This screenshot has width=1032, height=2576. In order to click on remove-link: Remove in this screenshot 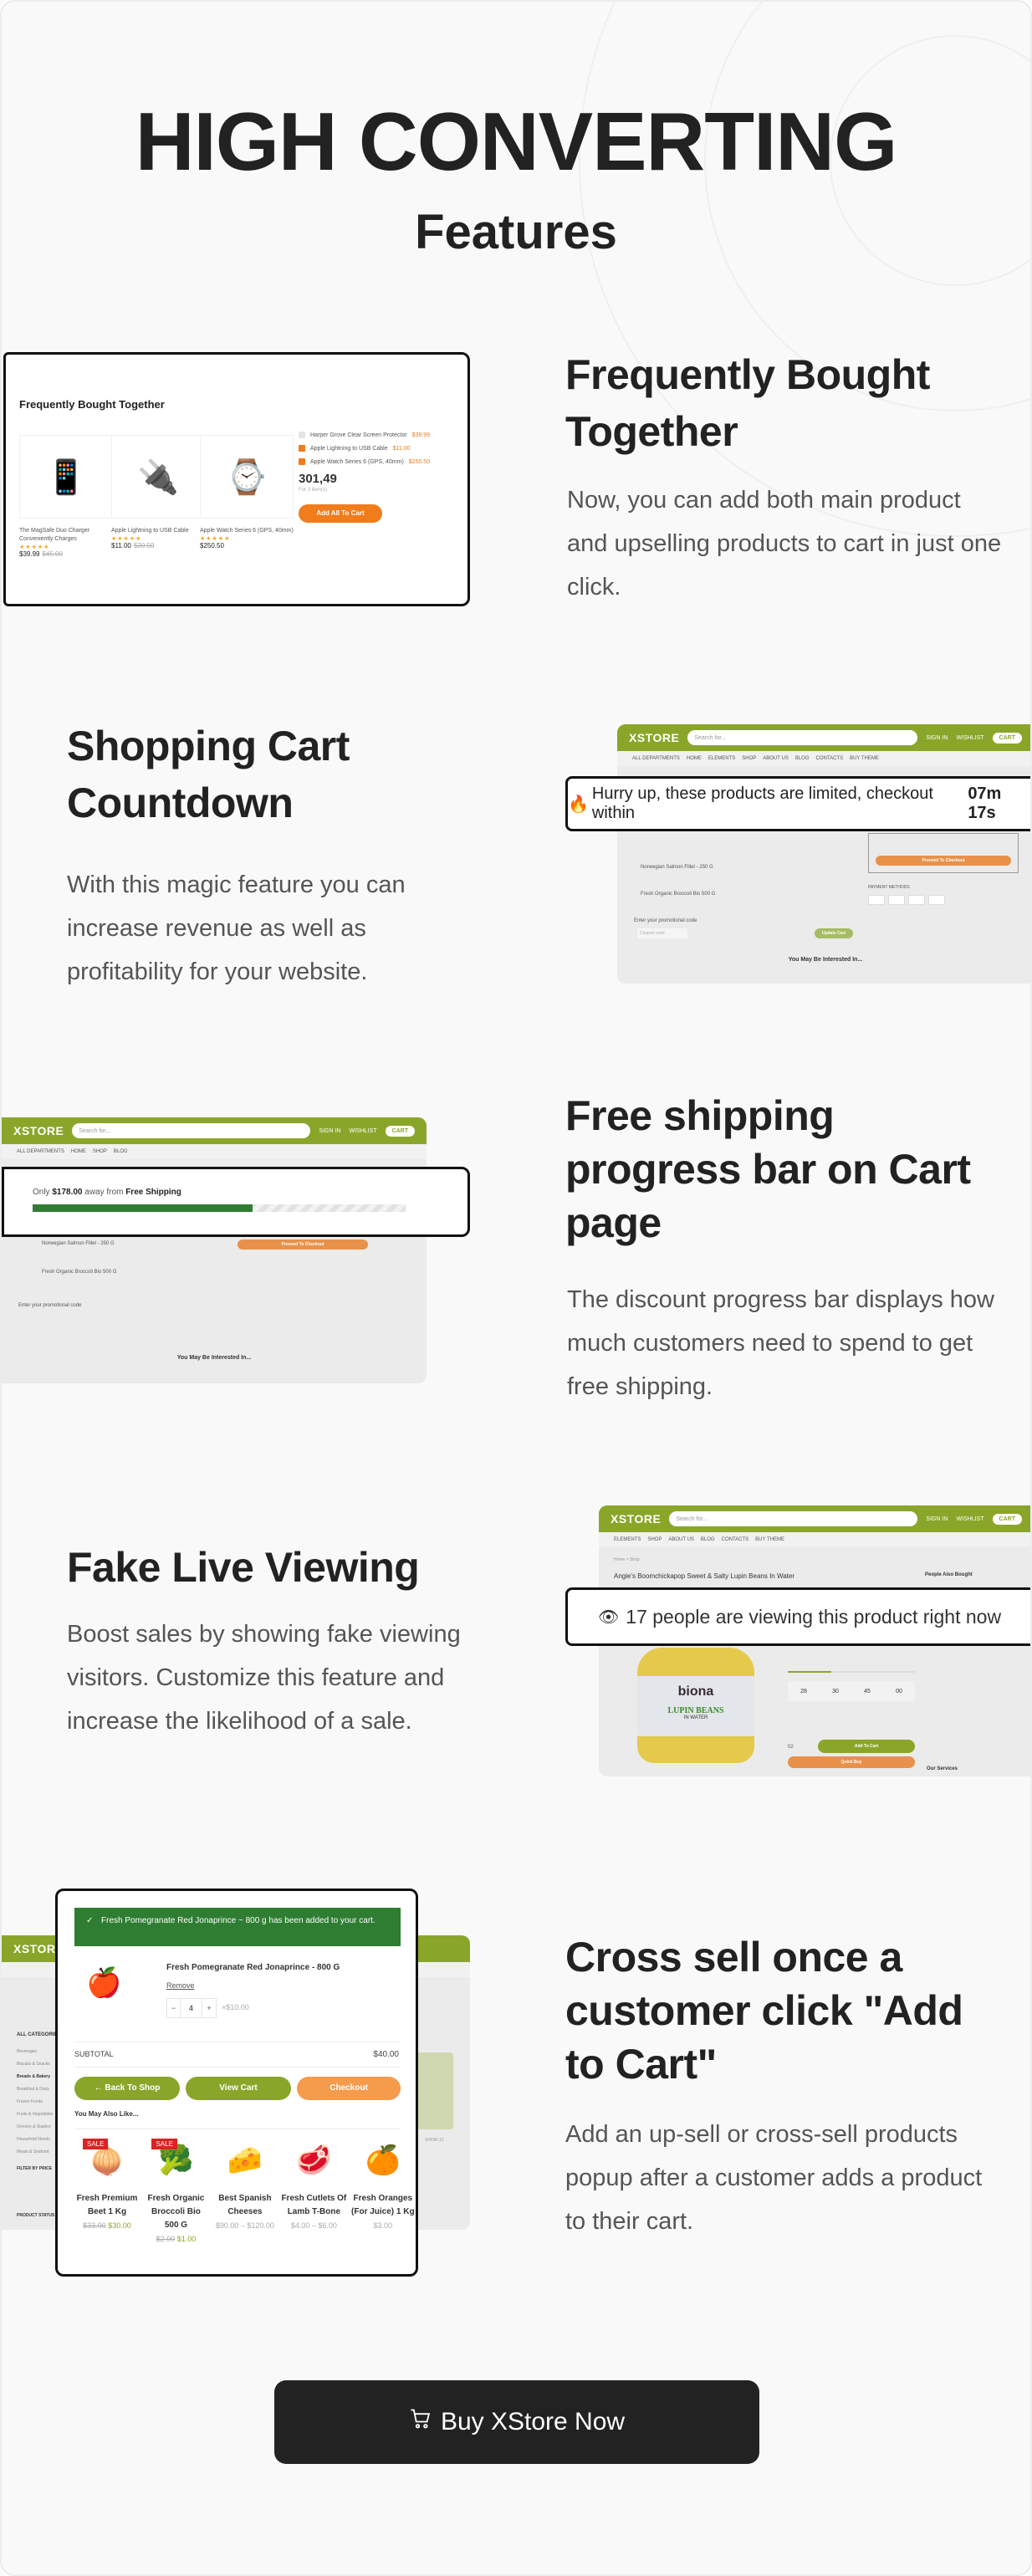, I will do `click(180, 1985)`.